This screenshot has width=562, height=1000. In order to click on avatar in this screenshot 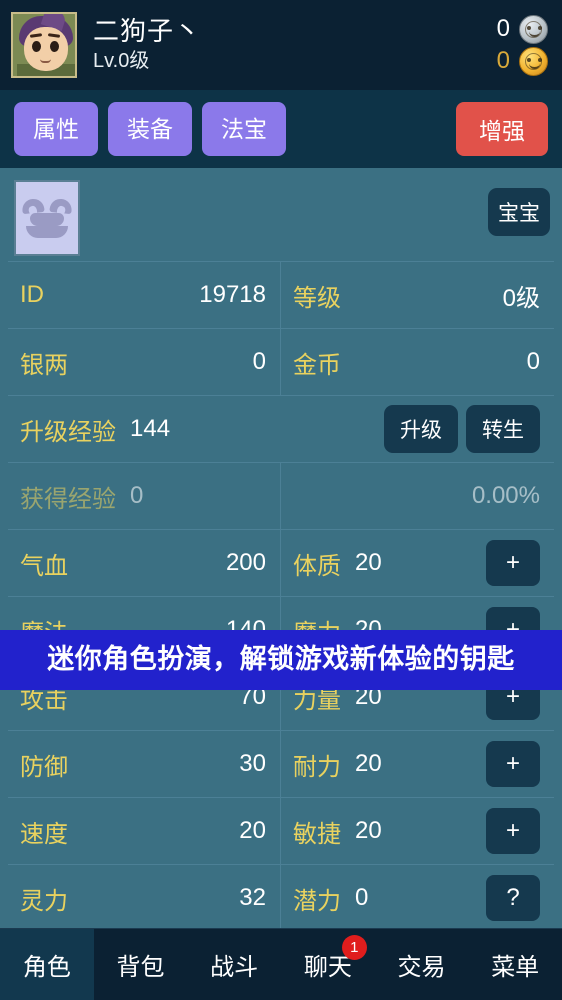, I will do `click(44, 45)`.